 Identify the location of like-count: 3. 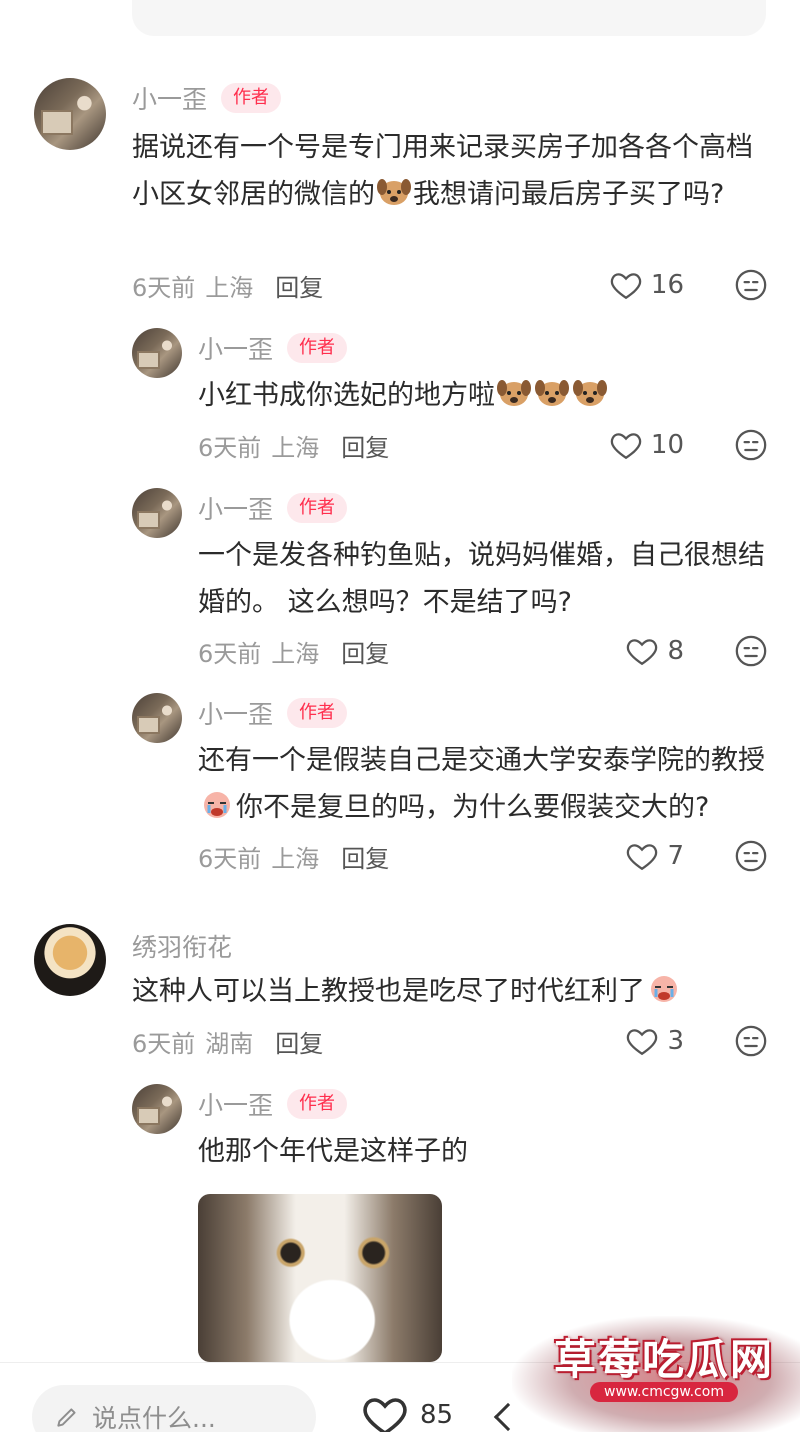
(675, 1041).